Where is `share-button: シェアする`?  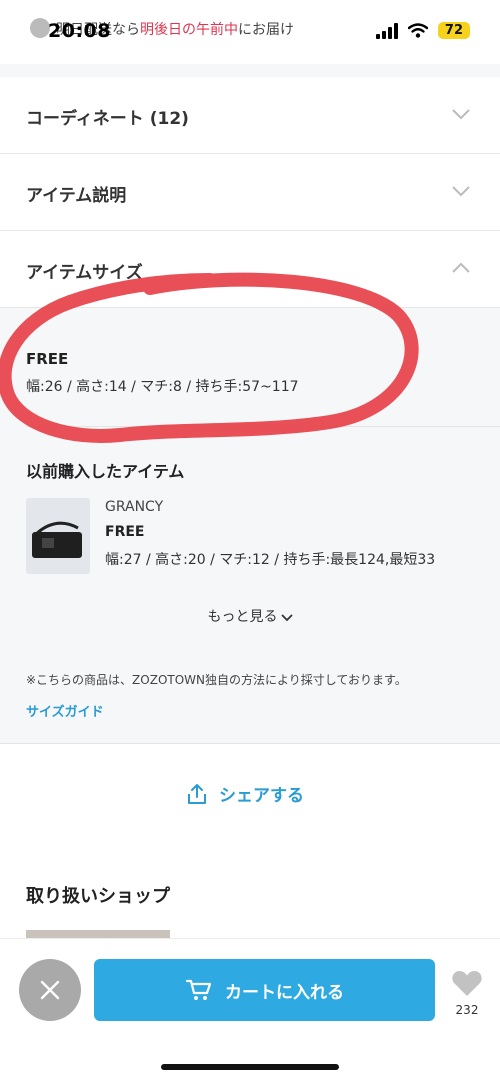 share-button: シェアする is located at coordinates (244, 793).